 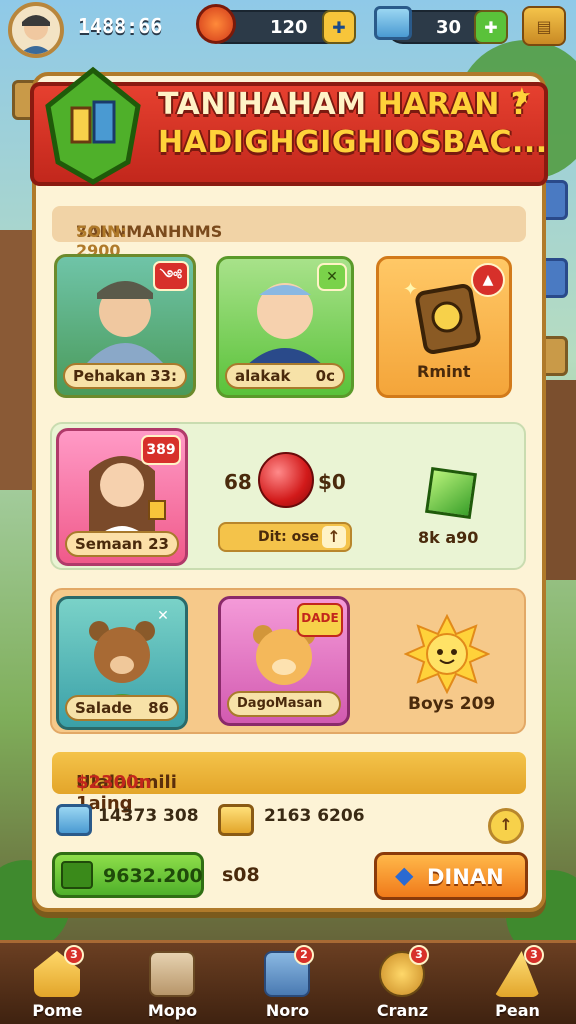 I want to click on slider-arrow-icon: ↑, so click(x=334, y=537).